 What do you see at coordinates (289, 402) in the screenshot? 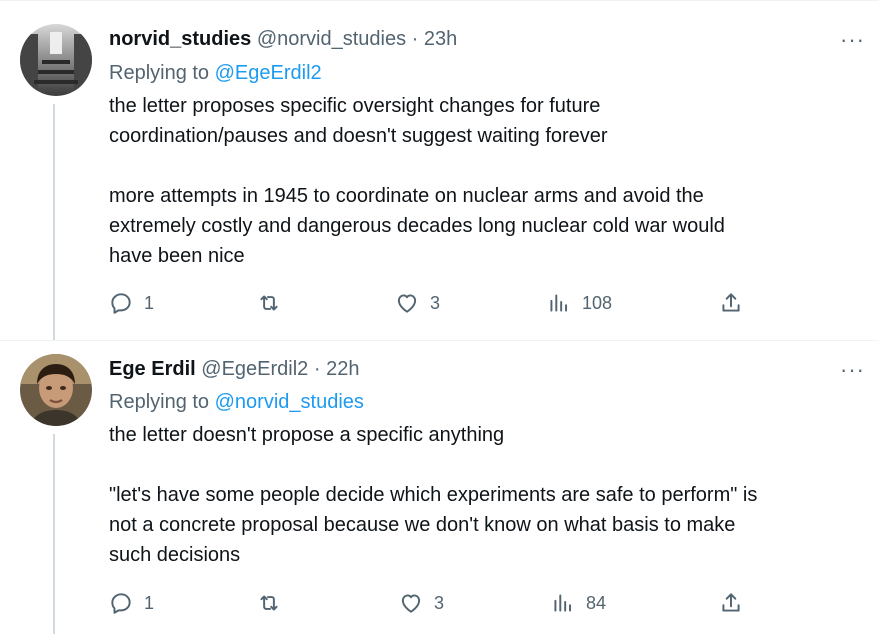
I see `replying-to-link: @norvid_studies` at bounding box center [289, 402].